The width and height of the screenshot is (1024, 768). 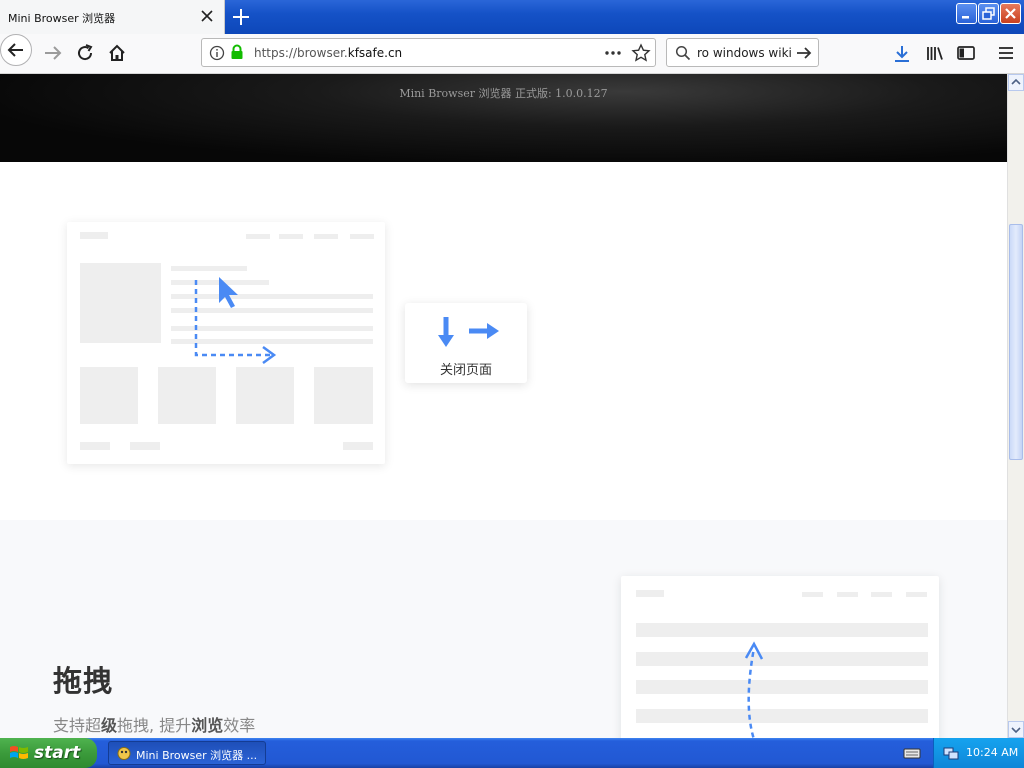 I want to click on drag-path-arrow-icon, so click(x=235, y=321).